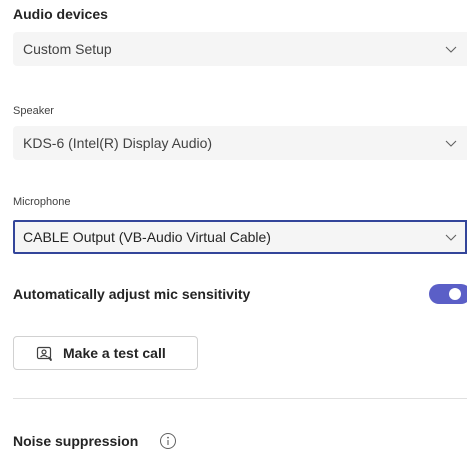 The image size is (467, 455). What do you see at coordinates (147, 237) in the screenshot?
I see `microphone-selected-value: CABLE Output (VB-Audio Virtual Cable)` at bounding box center [147, 237].